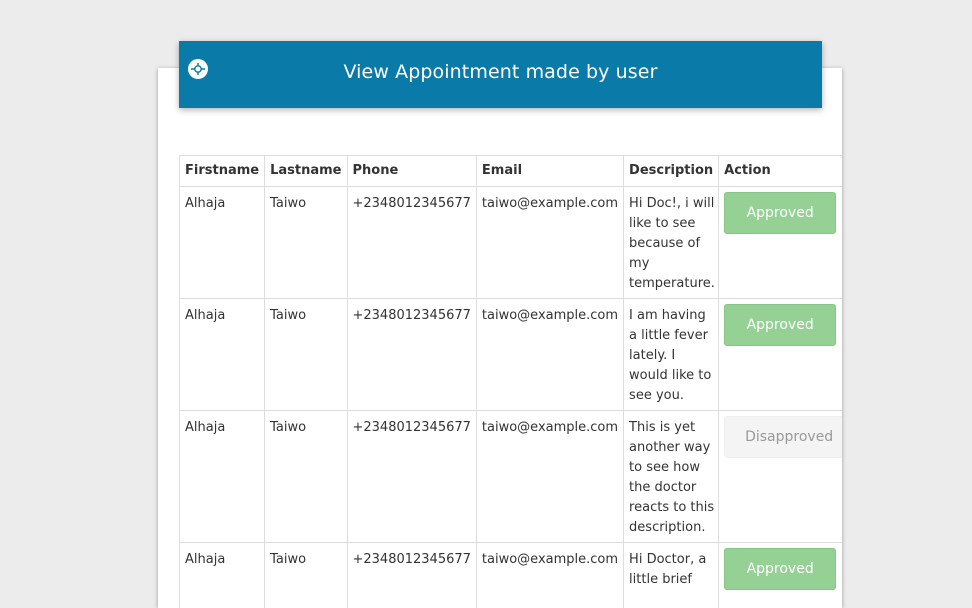 This screenshot has width=972, height=608. I want to click on column-header-lastname: Lastname, so click(306, 171).